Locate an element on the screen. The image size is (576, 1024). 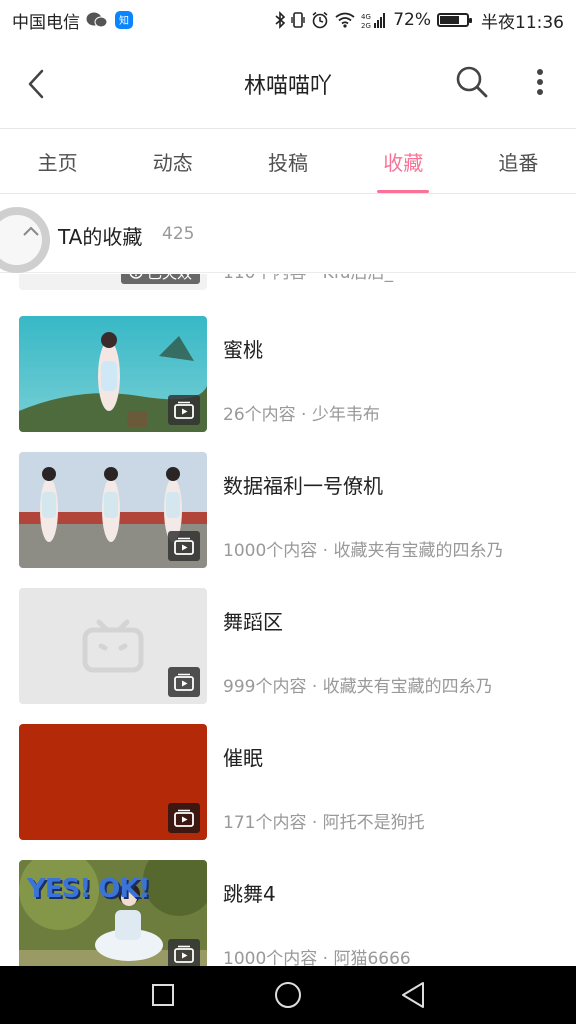
list-item: 舞蹈区 999个内容 · 收藏夹有宝藏的四糸乃 is located at coordinates (288, 656).